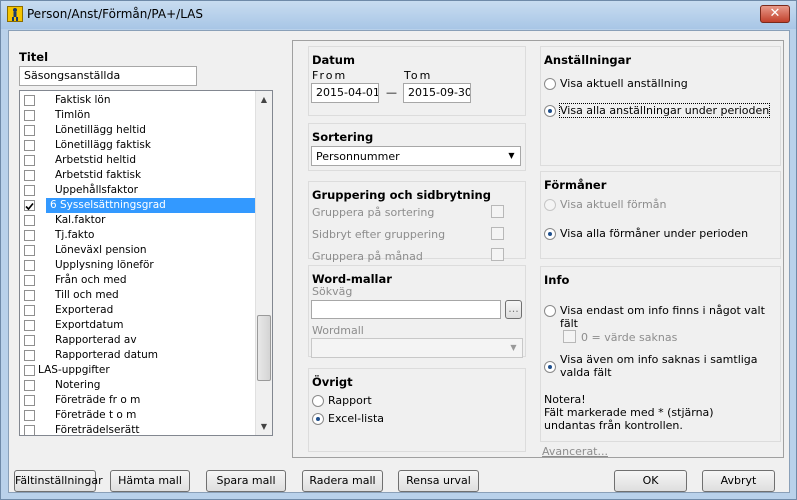  I want to click on field-list-item: Företrädelserätt, so click(138, 429).